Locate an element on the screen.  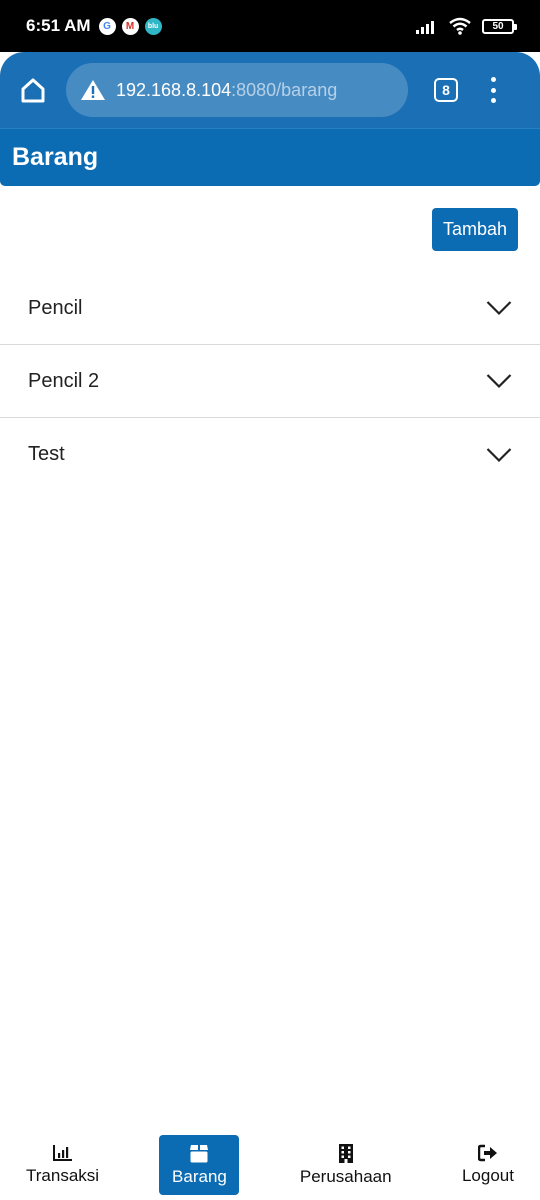
list-item: Pencil 2 is located at coordinates (270, 381).